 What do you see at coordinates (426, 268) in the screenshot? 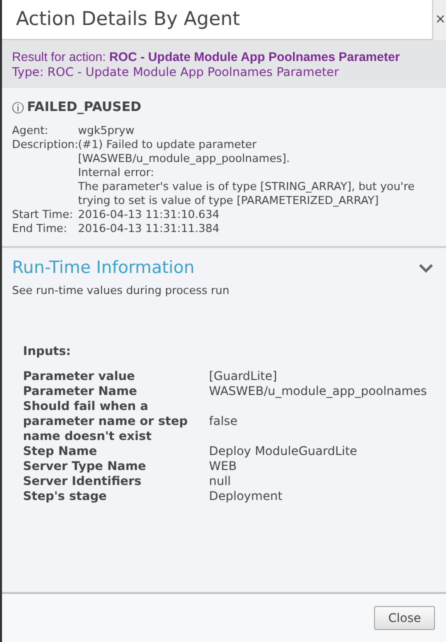
I see `chevron-icon` at bounding box center [426, 268].